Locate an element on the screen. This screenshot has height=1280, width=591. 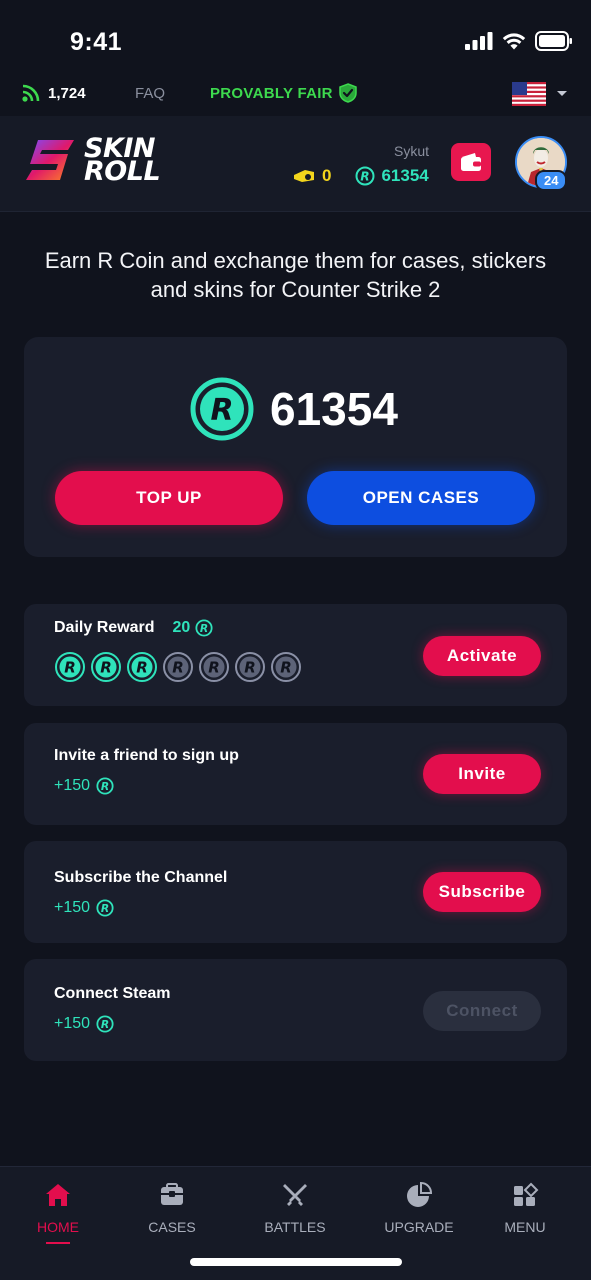
username: Sykut is located at coordinates (411, 151).